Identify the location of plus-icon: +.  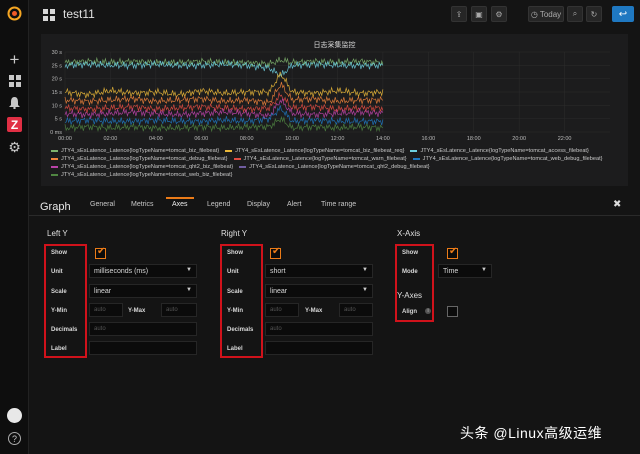
(14, 59).